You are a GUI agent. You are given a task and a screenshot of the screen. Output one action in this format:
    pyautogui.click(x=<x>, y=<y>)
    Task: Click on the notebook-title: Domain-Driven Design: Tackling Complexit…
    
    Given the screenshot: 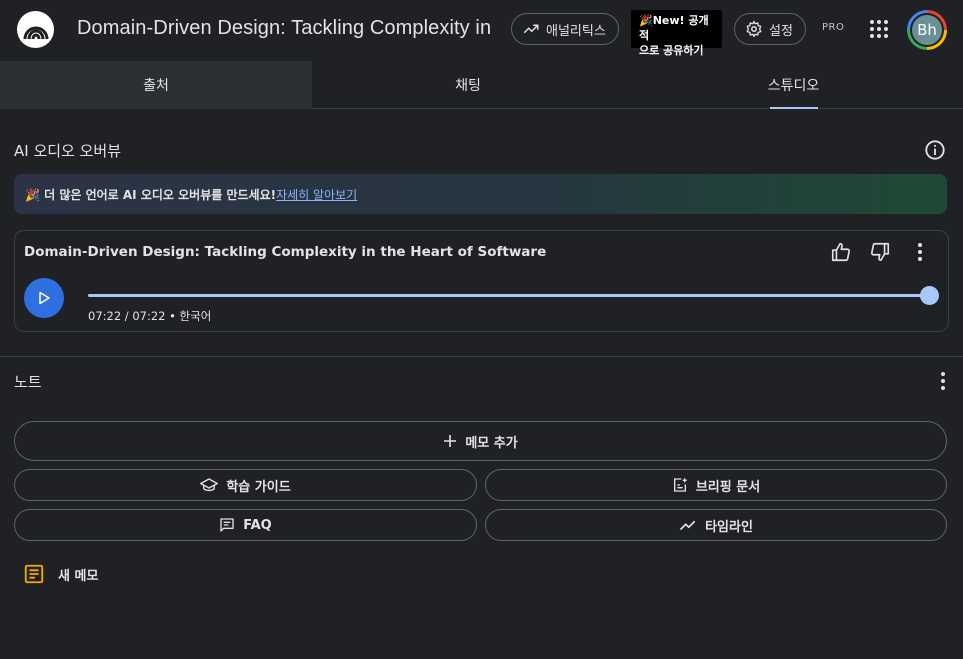 What is the action you would take?
    pyautogui.click(x=287, y=28)
    